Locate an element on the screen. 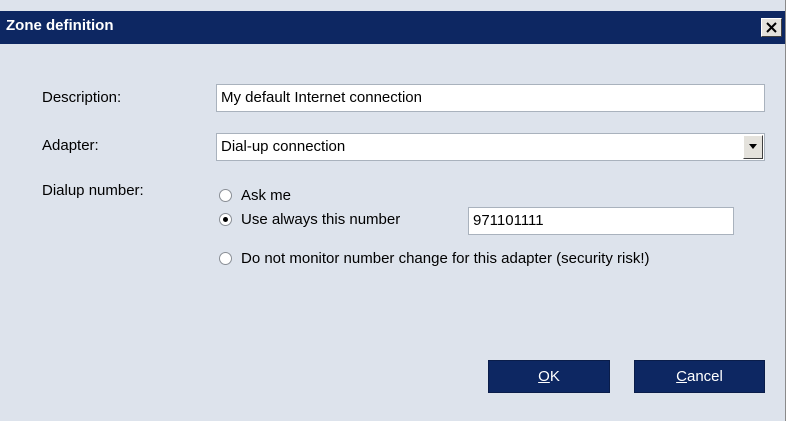 Image resolution: width=786 pixels, height=421 pixels. chevron-down-icon is located at coordinates (753, 146).